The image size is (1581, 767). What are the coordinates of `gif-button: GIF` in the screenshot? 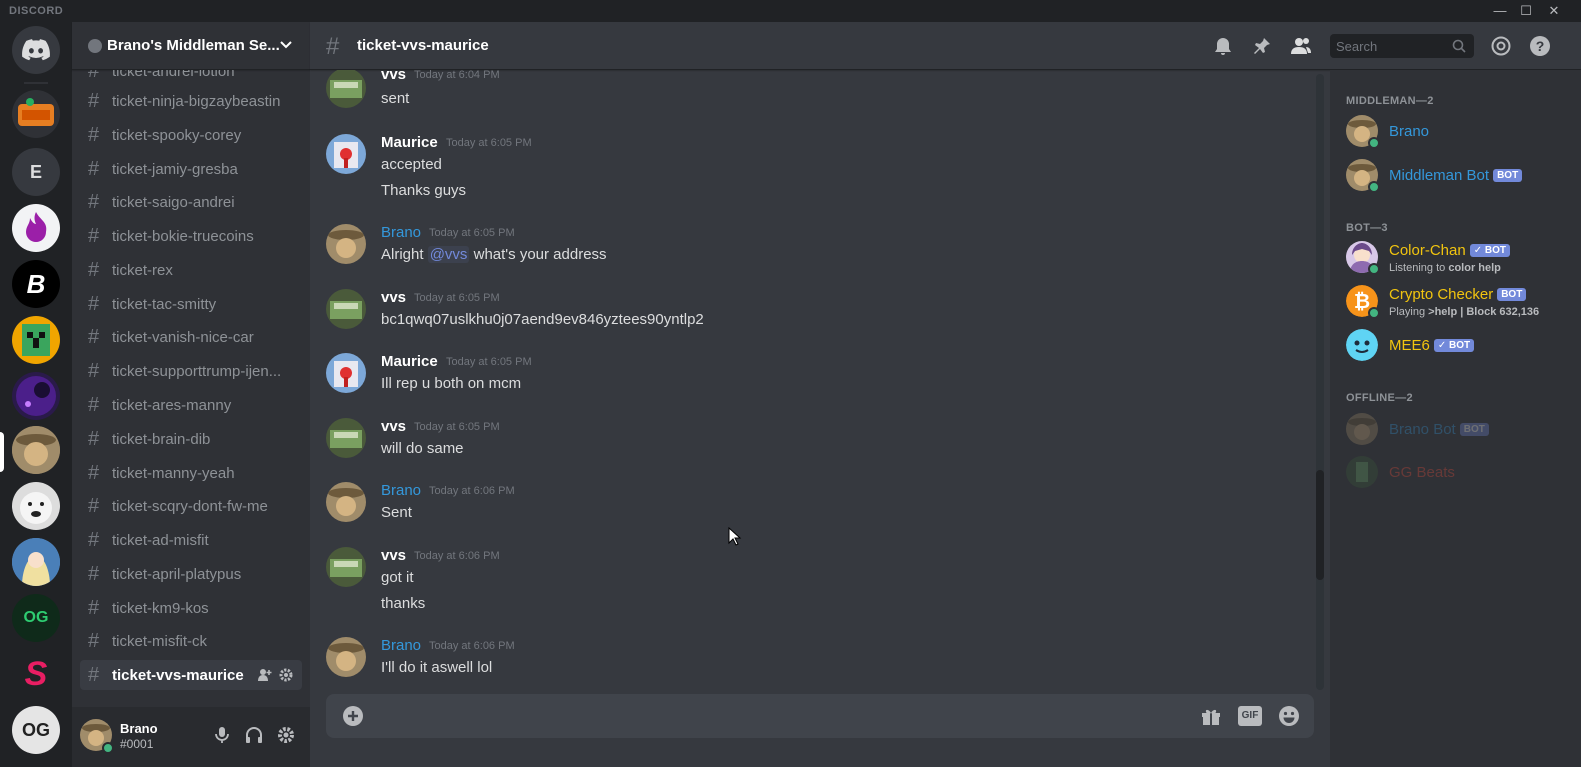 It's located at (1250, 716).